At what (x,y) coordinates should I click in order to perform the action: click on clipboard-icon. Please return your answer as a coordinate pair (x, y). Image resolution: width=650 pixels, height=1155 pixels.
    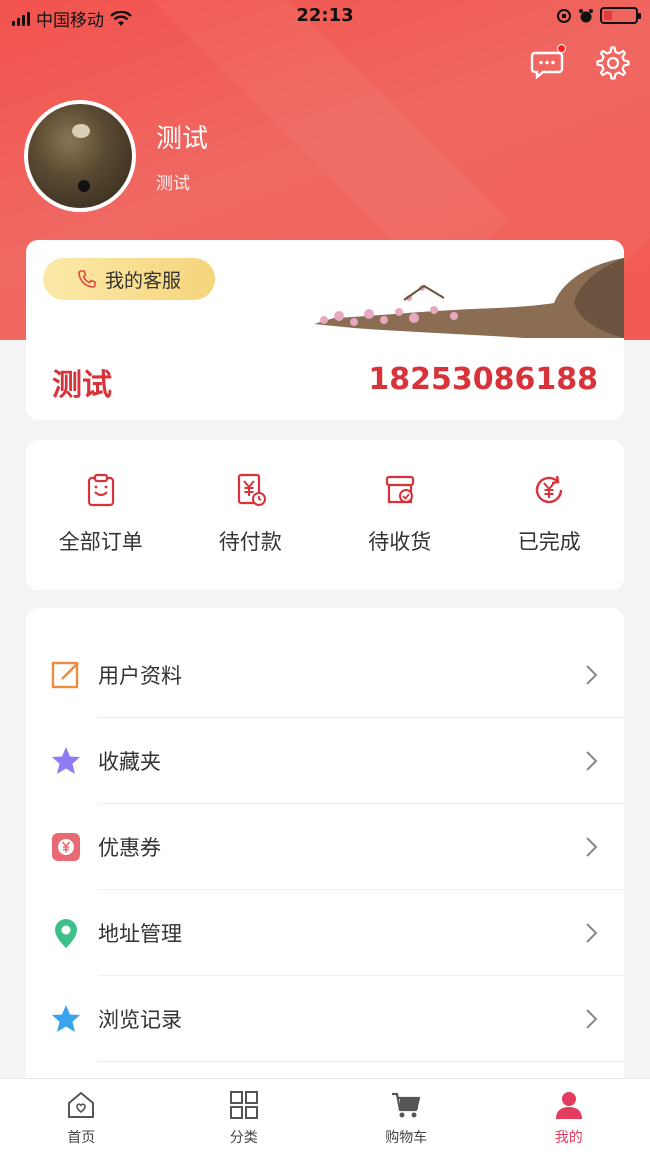
    Looking at the image, I should click on (100, 490).